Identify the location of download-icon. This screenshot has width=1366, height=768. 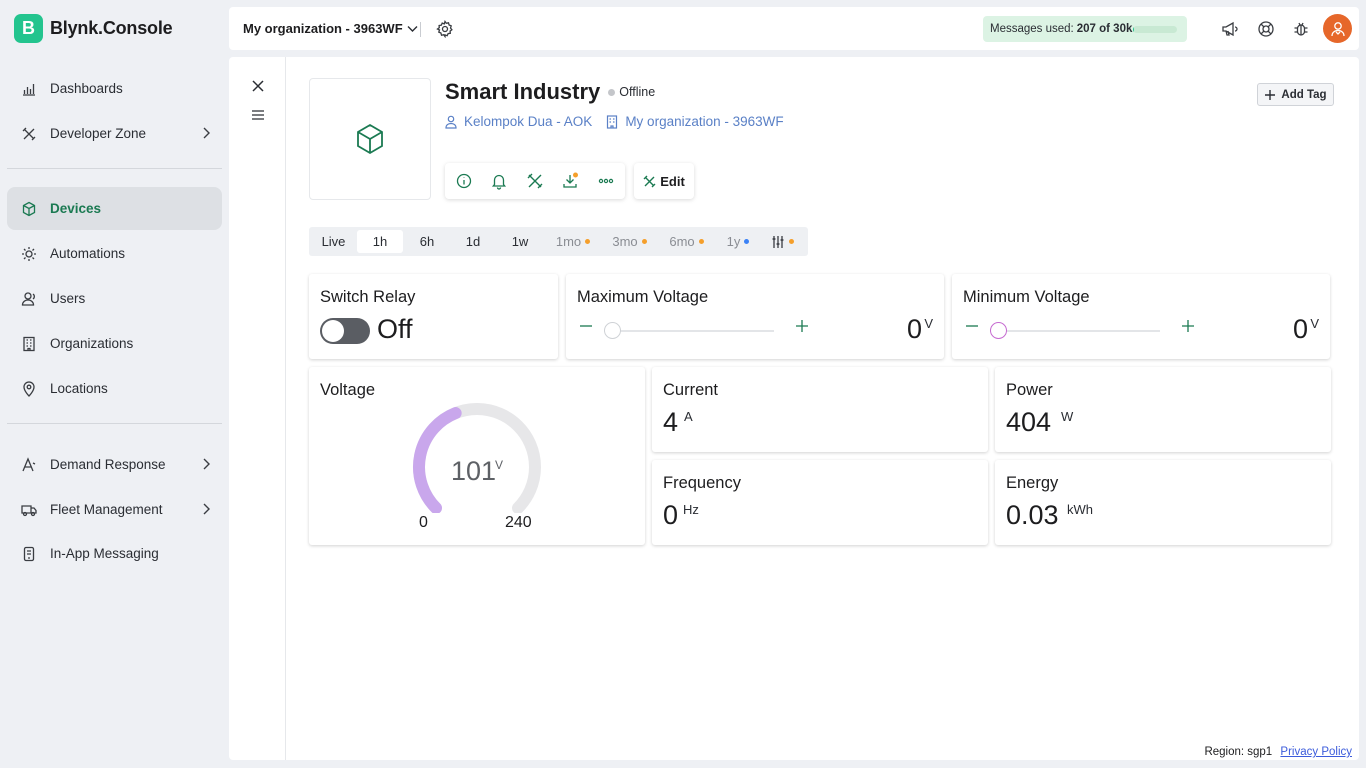
(570, 181).